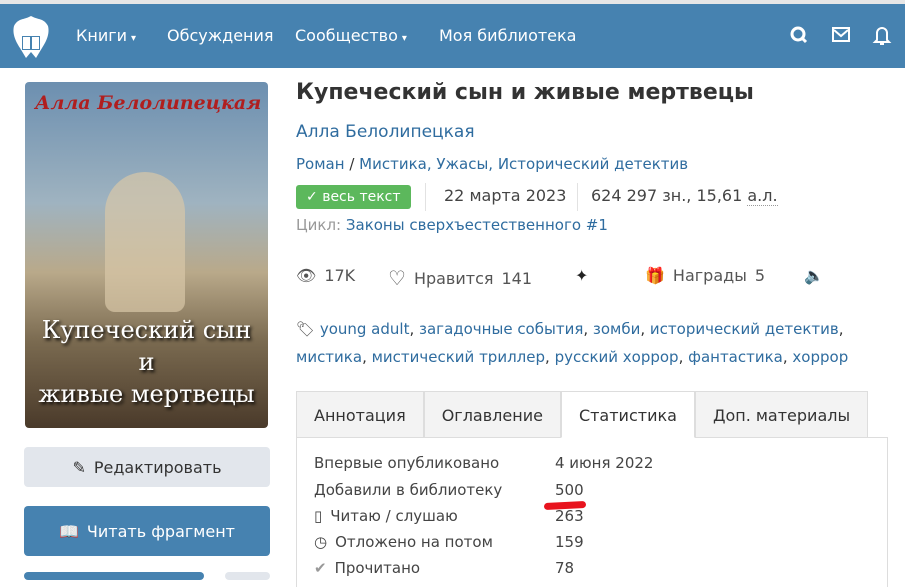  Describe the element at coordinates (146, 330) in the screenshot. I see `cover-title-line: Купеческий сын` at that location.